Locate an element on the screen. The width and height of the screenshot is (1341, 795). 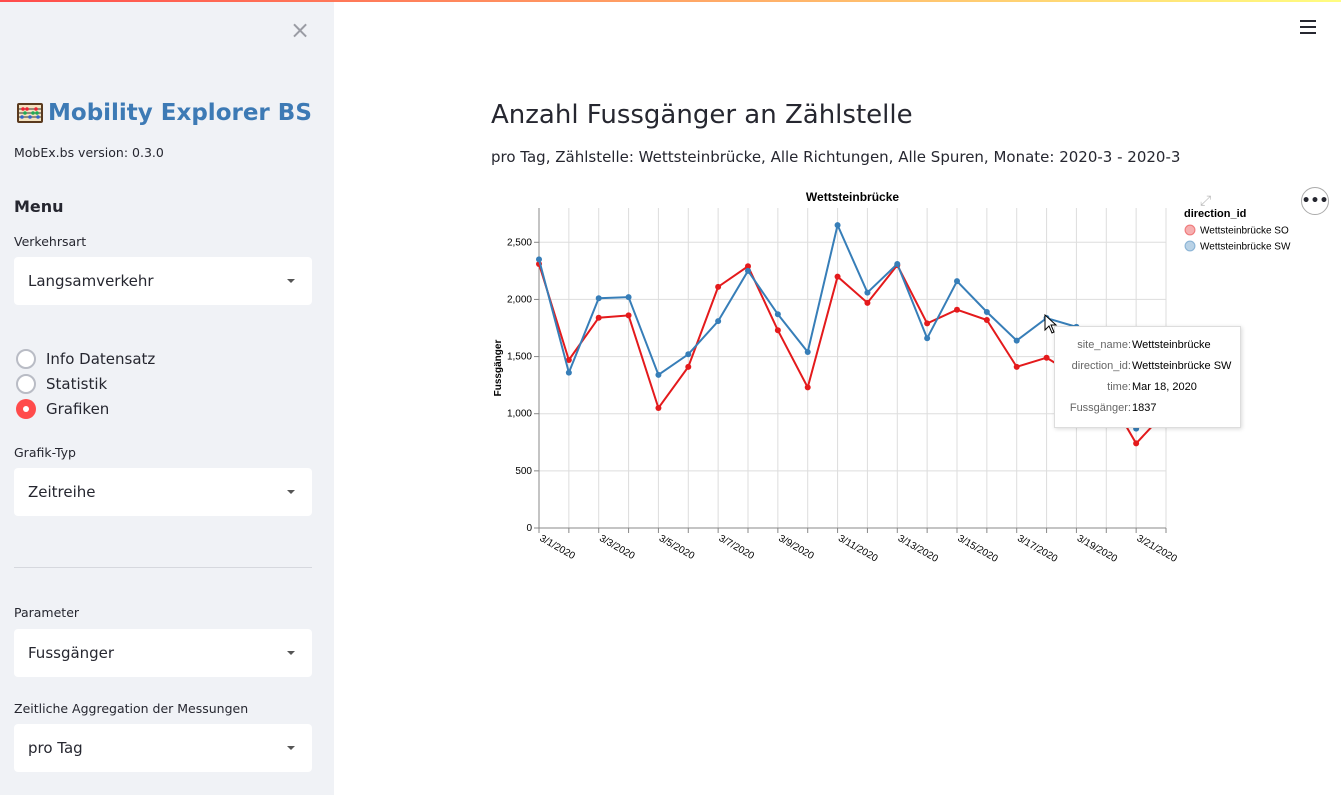
y-tick-label: 1,000 is located at coordinates (519, 414).